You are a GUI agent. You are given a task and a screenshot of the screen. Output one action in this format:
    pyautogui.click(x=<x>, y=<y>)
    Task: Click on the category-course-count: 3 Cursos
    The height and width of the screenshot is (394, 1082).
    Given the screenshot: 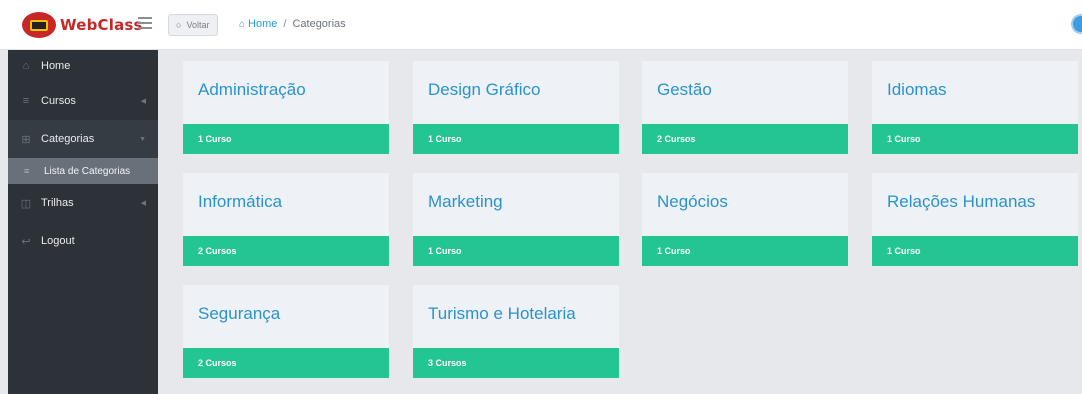 What is the action you would take?
    pyautogui.click(x=516, y=363)
    